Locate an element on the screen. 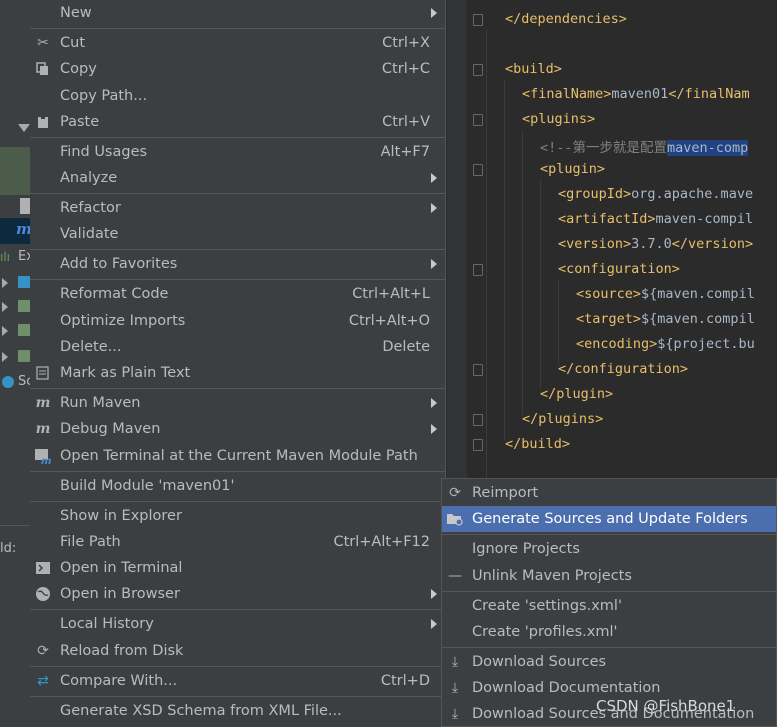 The image size is (777, 727). menu-item-label: Find Usages is located at coordinates (104, 152).